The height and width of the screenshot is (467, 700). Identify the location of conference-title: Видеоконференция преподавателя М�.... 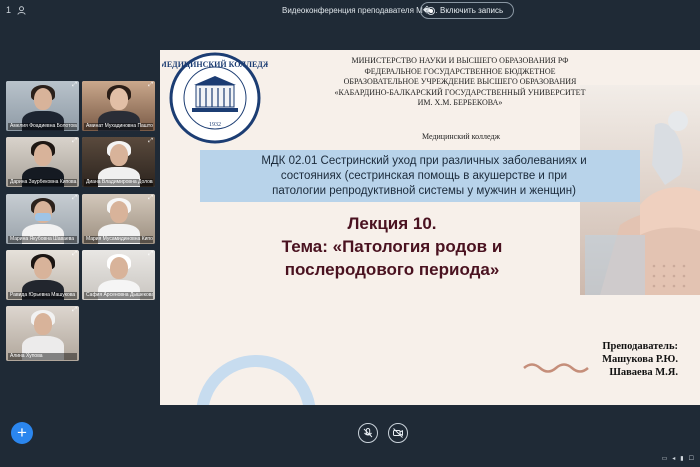
(360, 10).